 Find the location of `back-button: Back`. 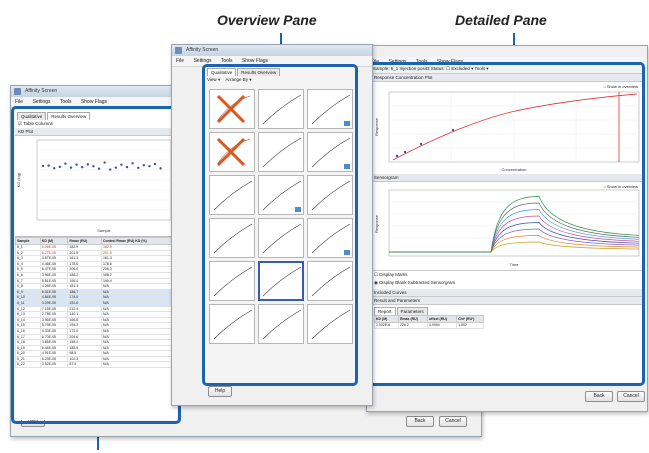

back-button: Back is located at coordinates (599, 396).